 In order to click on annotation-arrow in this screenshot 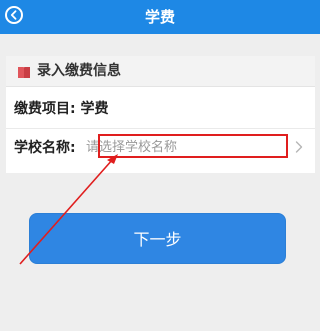, I will do `click(68, 209)`.